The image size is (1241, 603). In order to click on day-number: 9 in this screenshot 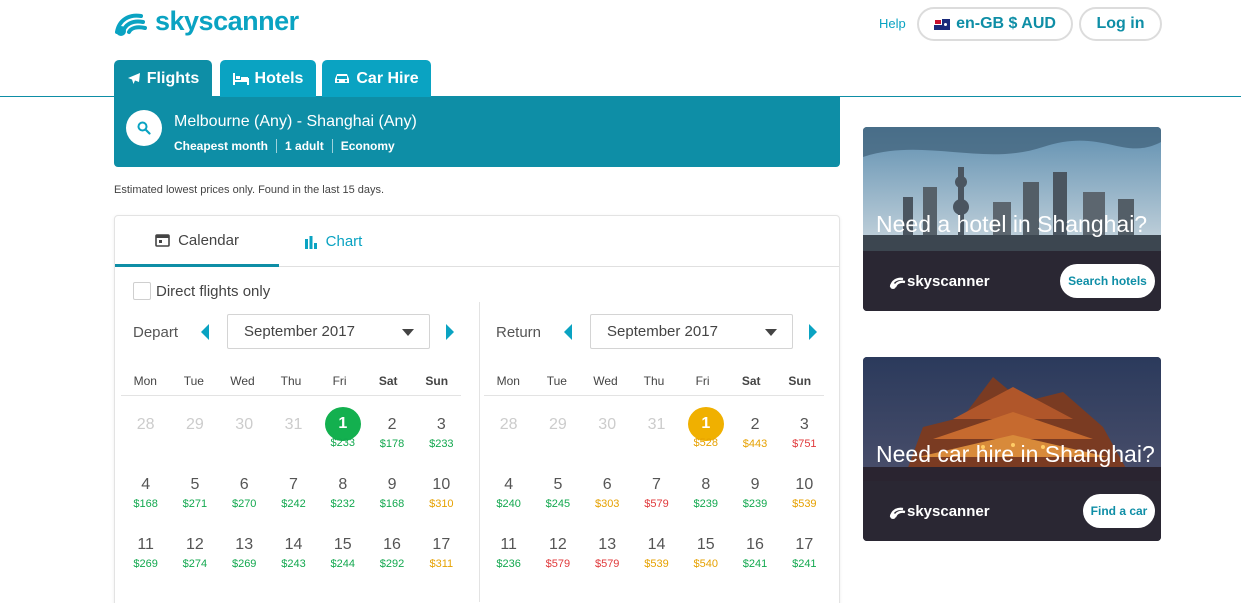, I will do `click(755, 484)`.